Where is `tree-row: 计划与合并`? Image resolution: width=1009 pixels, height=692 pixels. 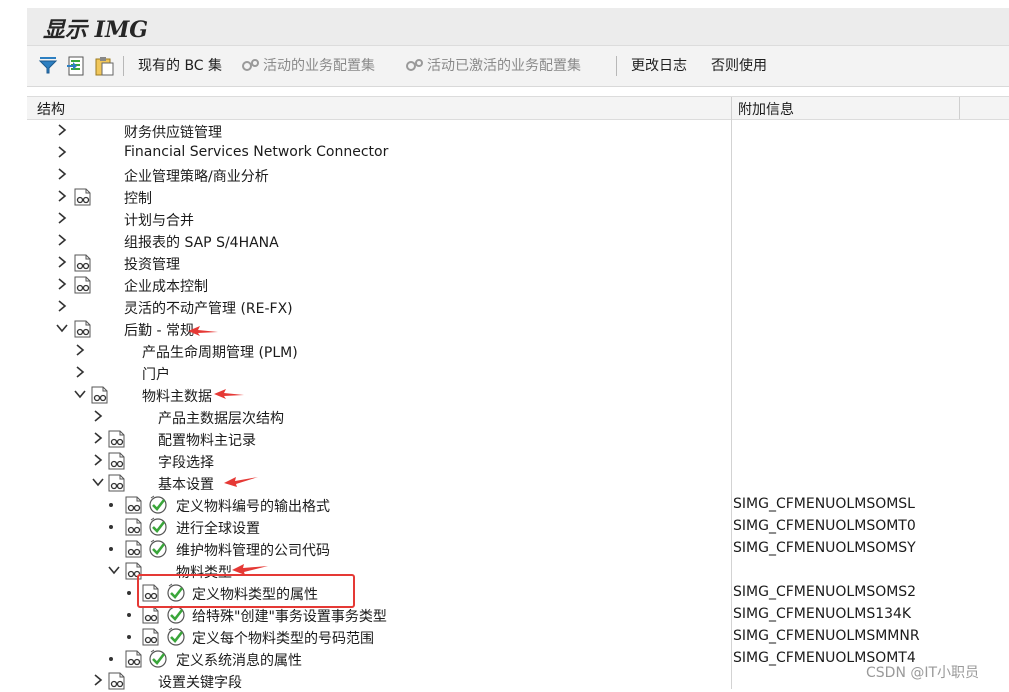 tree-row: 计划与合并 is located at coordinates (504, 219).